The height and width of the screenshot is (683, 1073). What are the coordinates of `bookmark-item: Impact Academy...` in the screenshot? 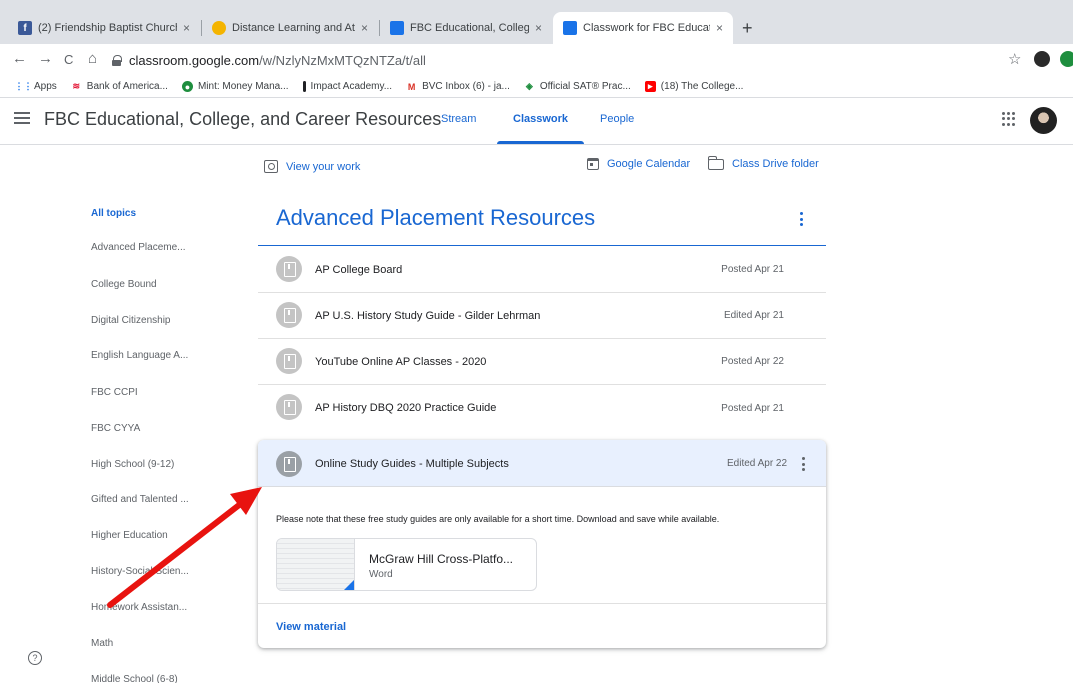 It's located at (347, 86).